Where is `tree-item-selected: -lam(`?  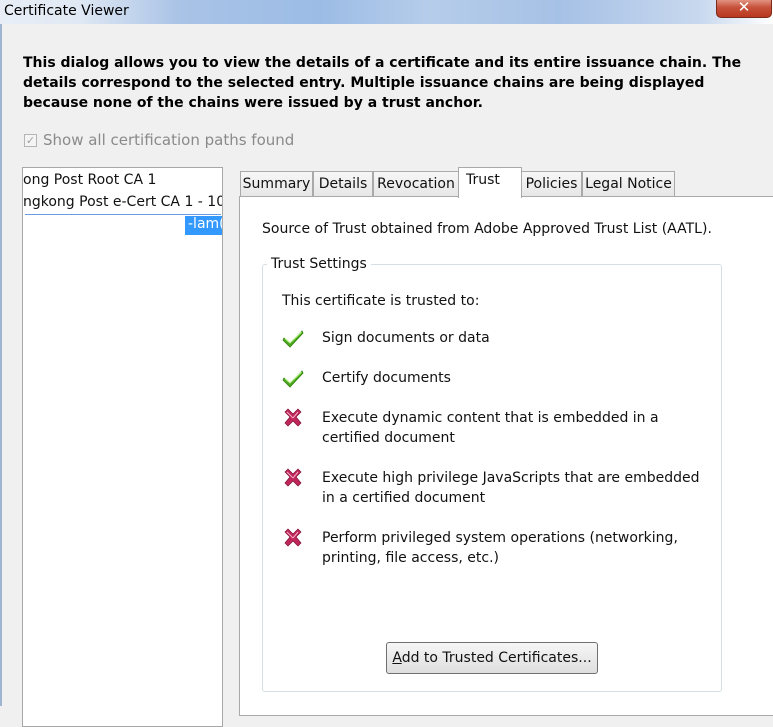 tree-item-selected: -lam( is located at coordinates (203, 225).